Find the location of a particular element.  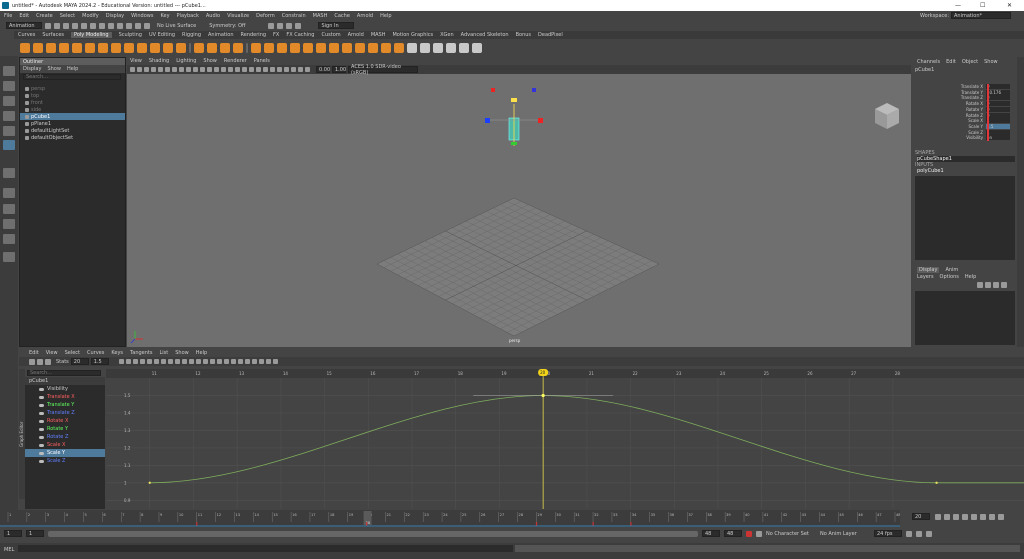

2d-pan-icon is located at coordinates (160, 69).